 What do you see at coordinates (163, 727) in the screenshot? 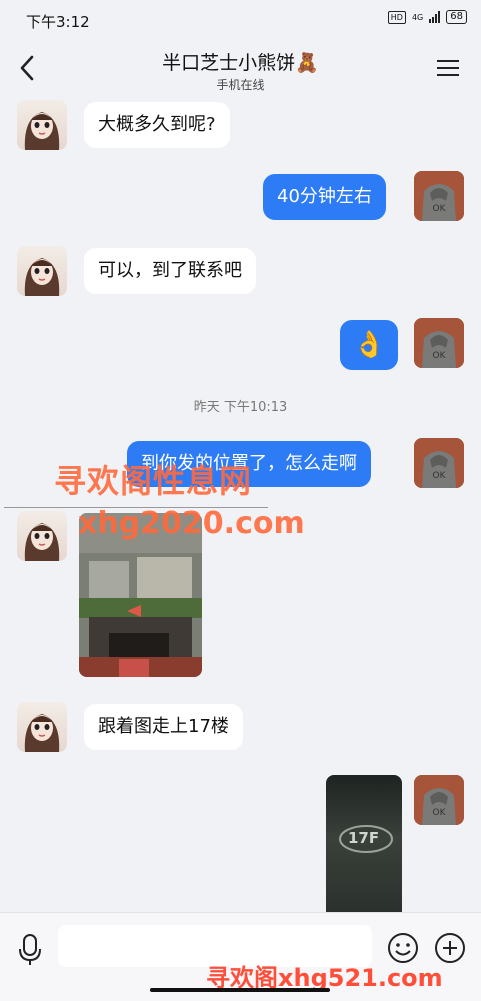
I see `message-bubble-received: 跟着图走上17楼` at bounding box center [163, 727].